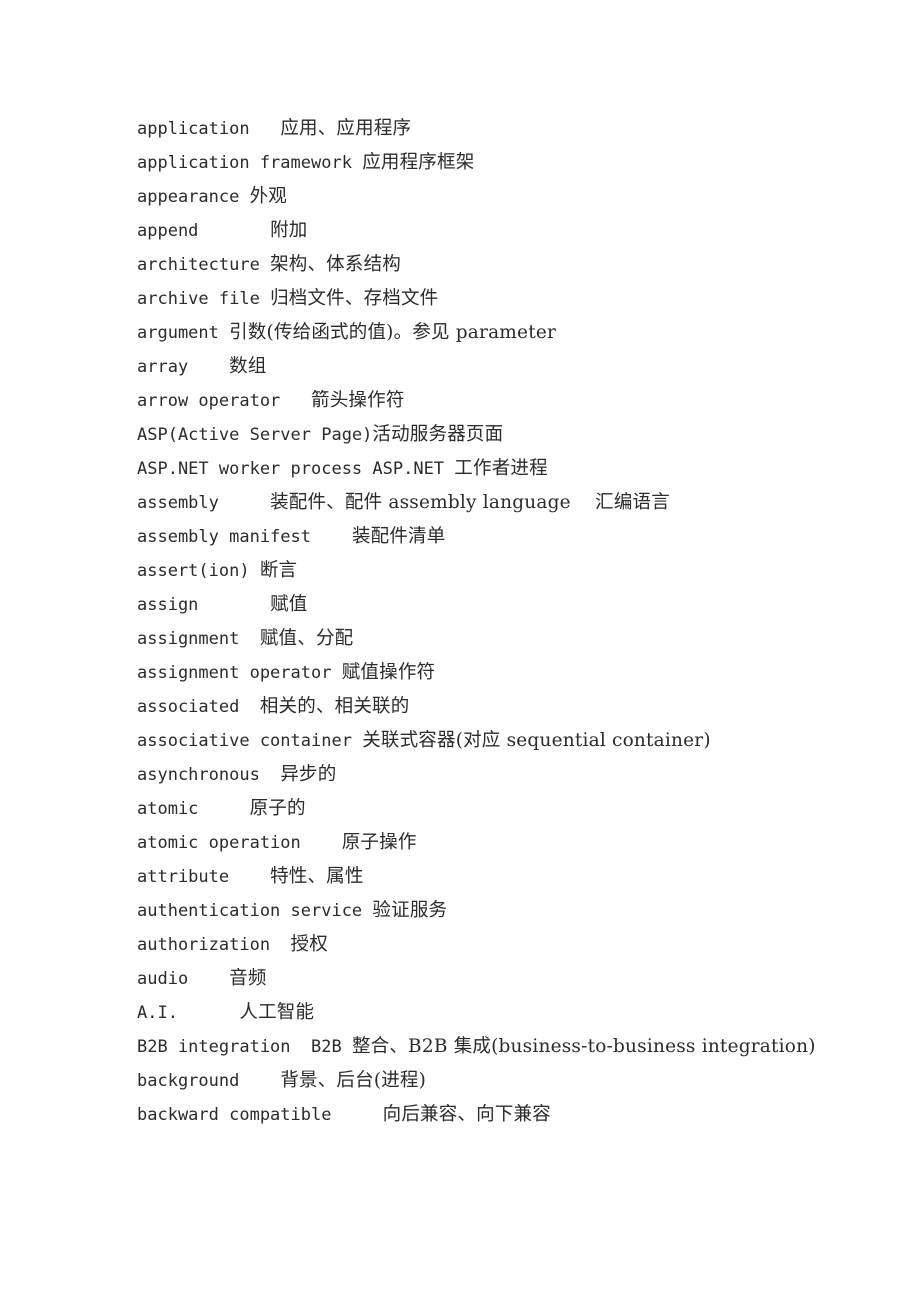 The height and width of the screenshot is (1302, 920). What do you see at coordinates (188, 197) in the screenshot?
I see `glossary-term: appearance` at bounding box center [188, 197].